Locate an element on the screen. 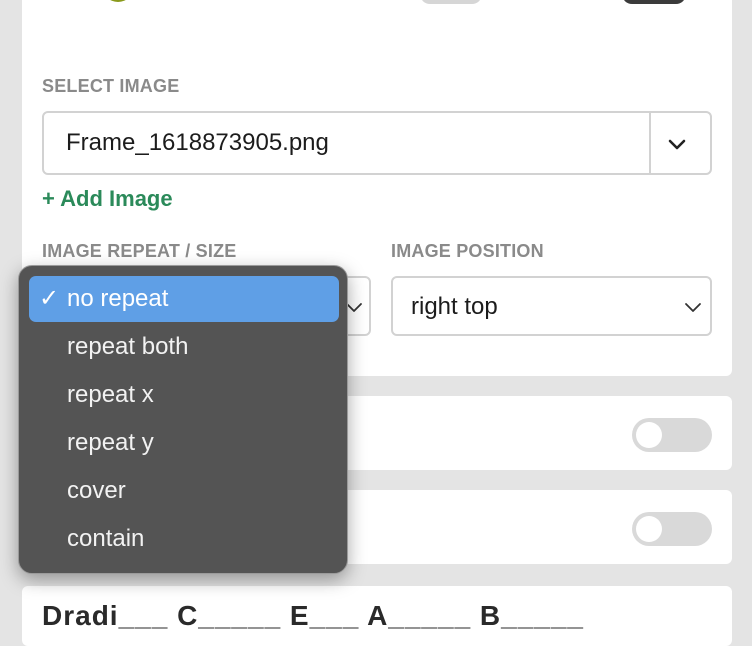 This screenshot has height=646, width=752. menu-item-label: repeat y is located at coordinates (110, 442).